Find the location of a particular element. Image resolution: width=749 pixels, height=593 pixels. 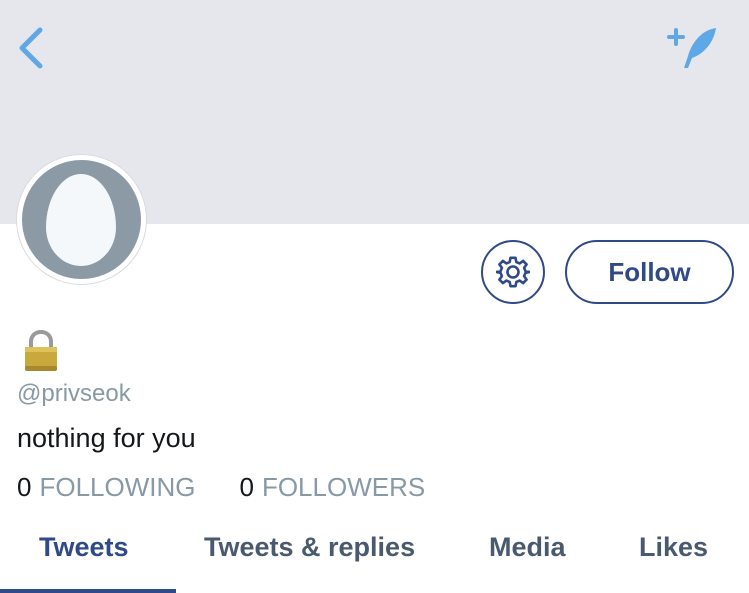

back-button is located at coordinates (32, 48).